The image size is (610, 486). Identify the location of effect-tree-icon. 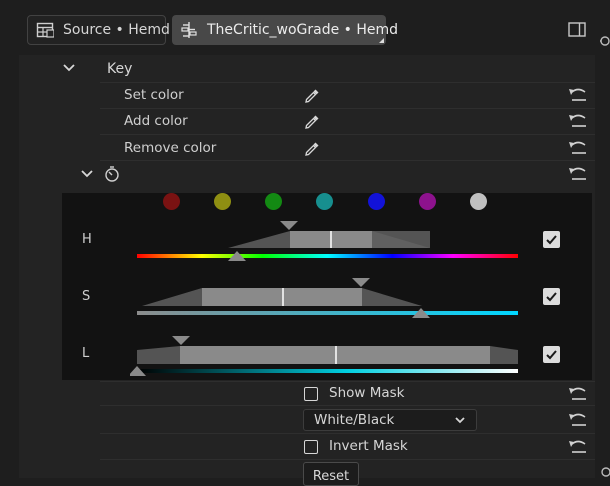
(189, 30).